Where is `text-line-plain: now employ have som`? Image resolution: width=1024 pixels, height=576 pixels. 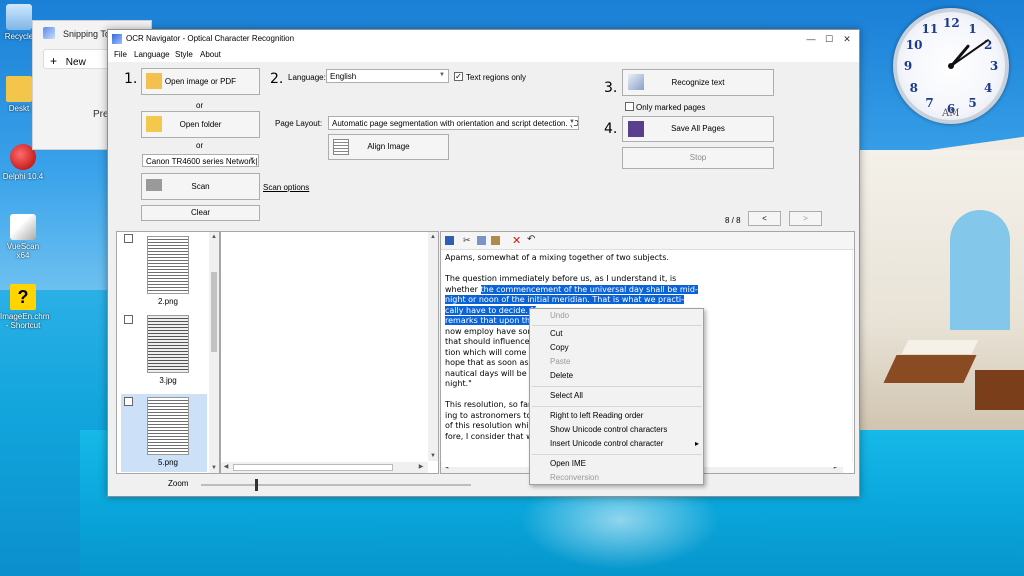 text-line-plain: now employ have som is located at coordinates (490, 331).